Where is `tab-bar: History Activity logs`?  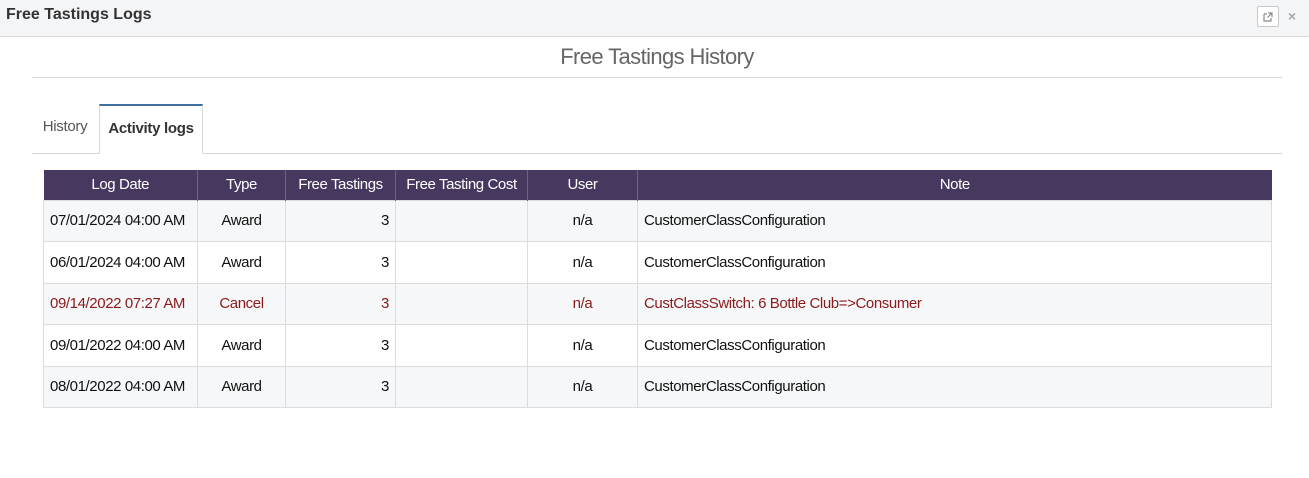 tab-bar: History Activity logs is located at coordinates (657, 129).